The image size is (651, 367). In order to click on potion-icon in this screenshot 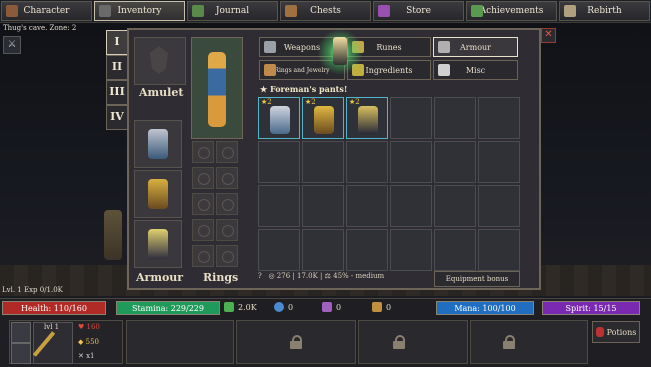, I will do `click(599, 332)`.